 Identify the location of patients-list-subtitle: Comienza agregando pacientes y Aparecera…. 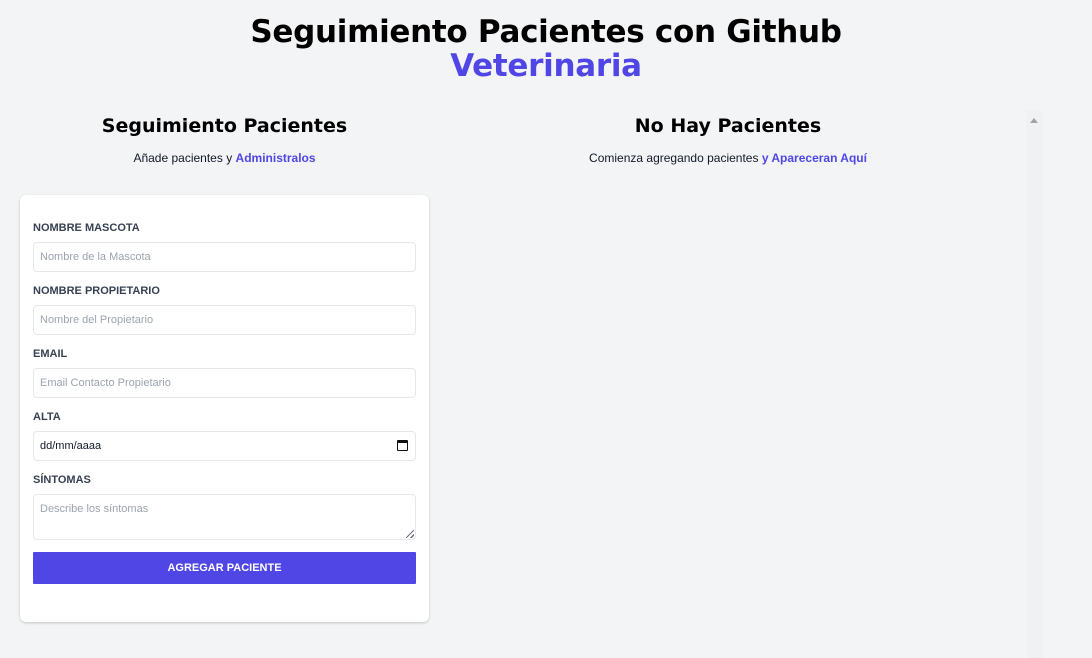
(728, 158).